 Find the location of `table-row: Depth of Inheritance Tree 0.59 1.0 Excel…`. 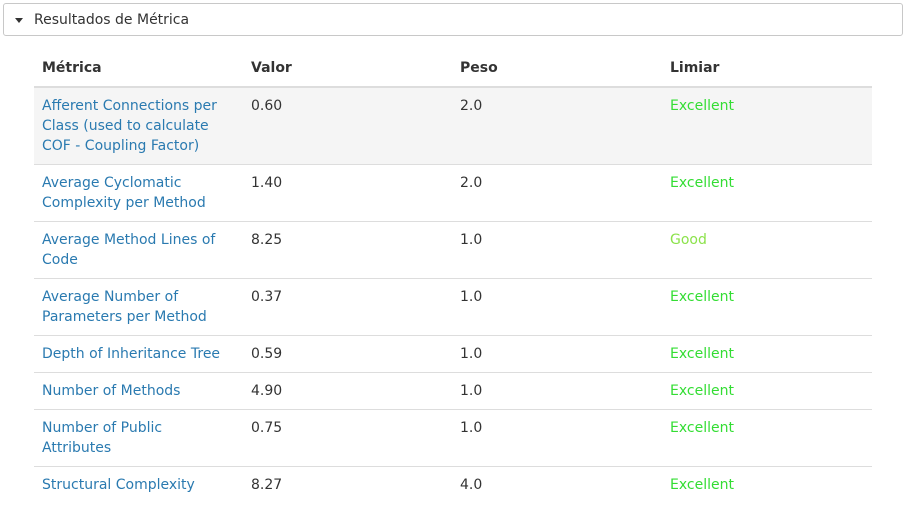

table-row: Depth of Inheritance Tree 0.59 1.0 Excel… is located at coordinates (453, 354).